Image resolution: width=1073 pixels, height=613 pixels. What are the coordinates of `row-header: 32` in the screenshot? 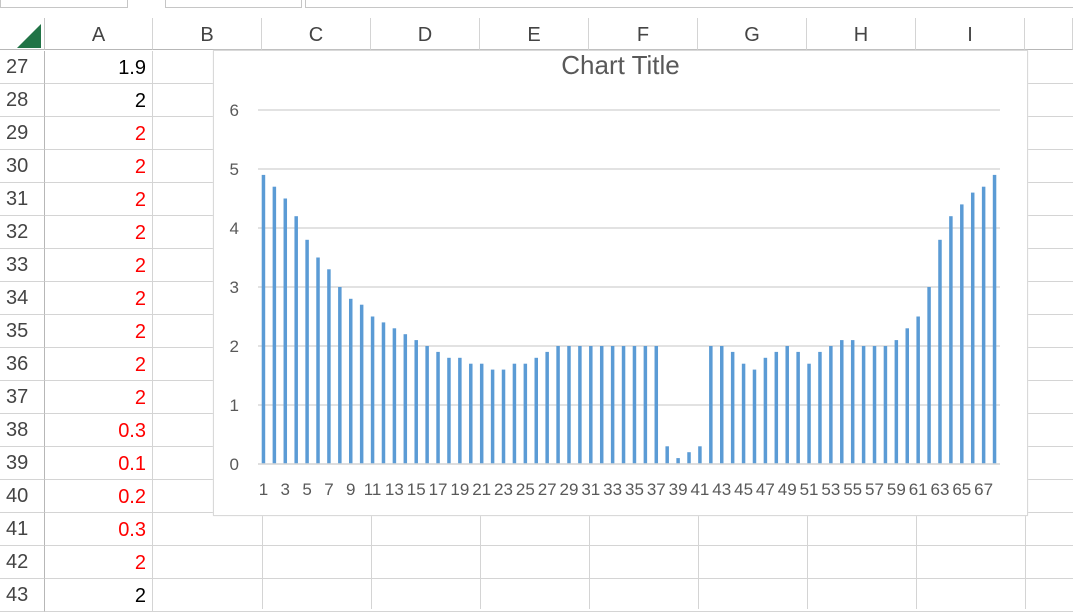 It's located at (22, 232).